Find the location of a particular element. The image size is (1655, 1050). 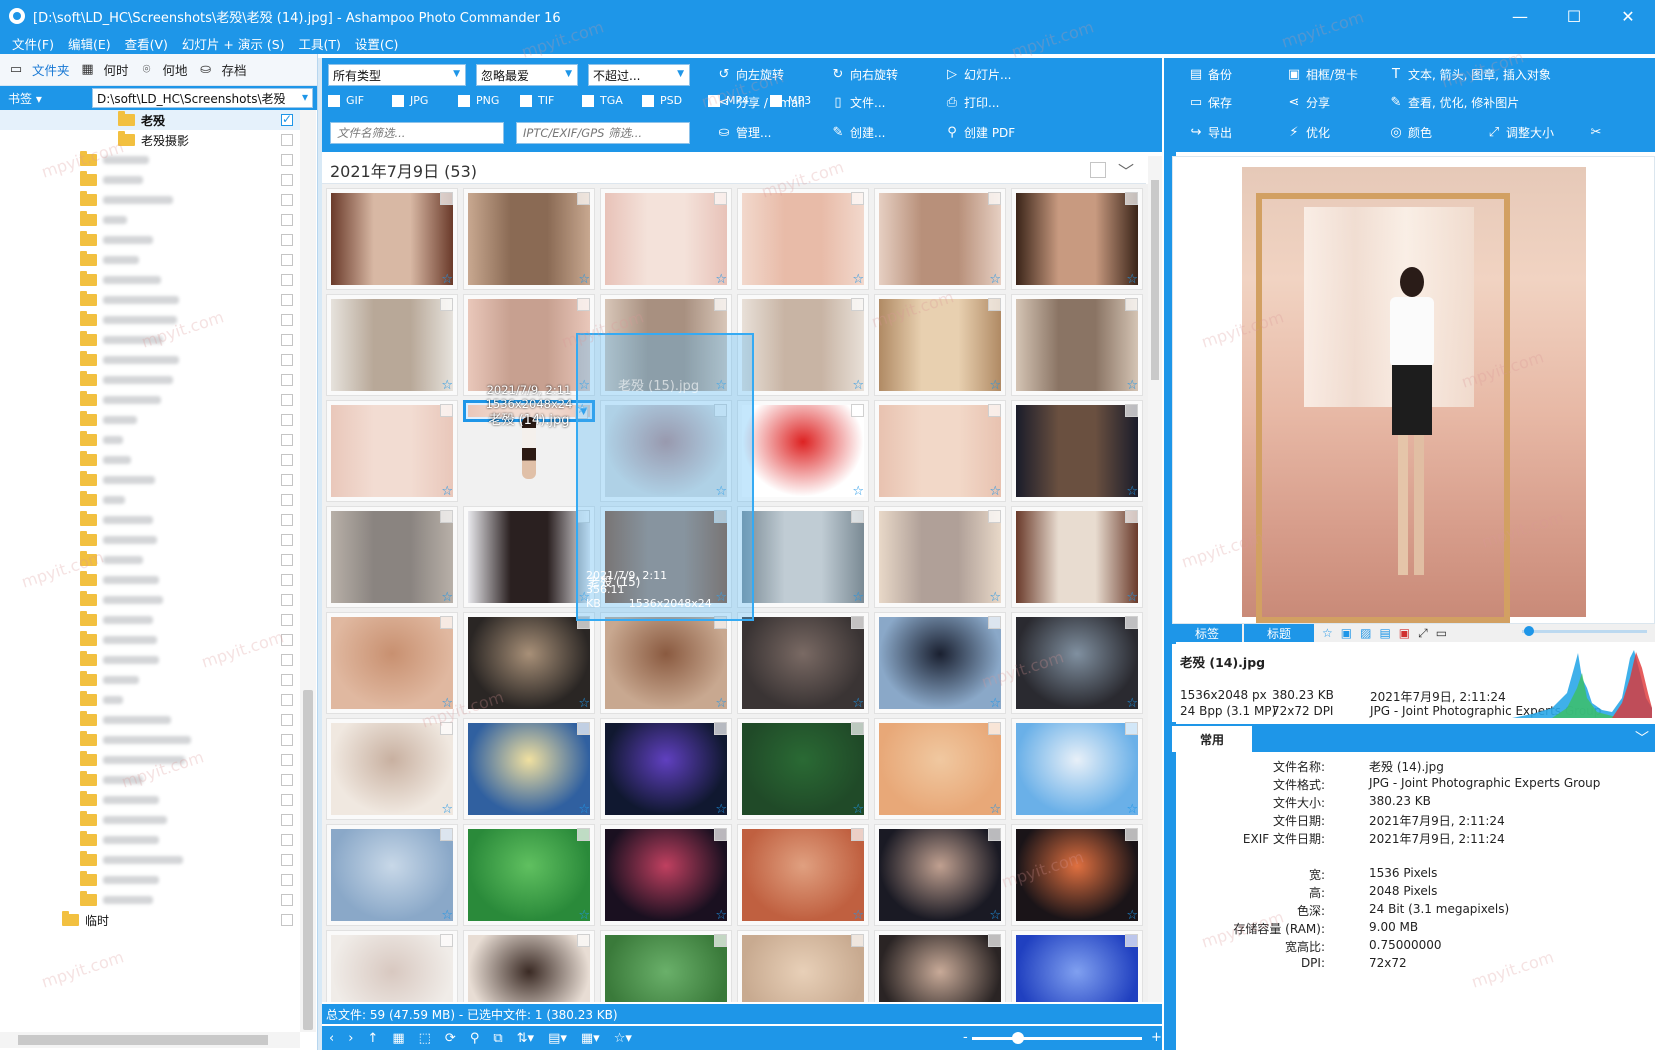

zoom-slider-knob is located at coordinates (1018, 1038).